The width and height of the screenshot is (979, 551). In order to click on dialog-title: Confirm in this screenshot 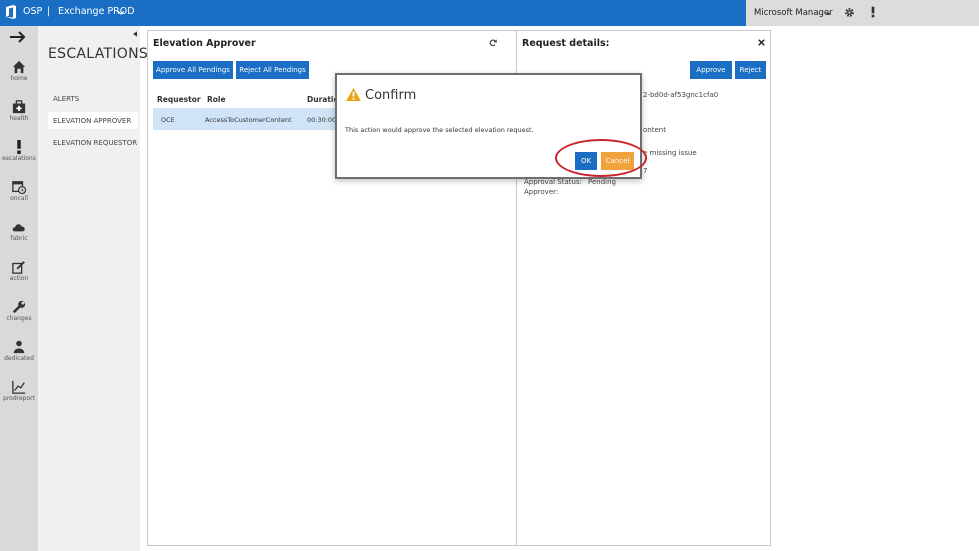, I will do `click(391, 95)`.